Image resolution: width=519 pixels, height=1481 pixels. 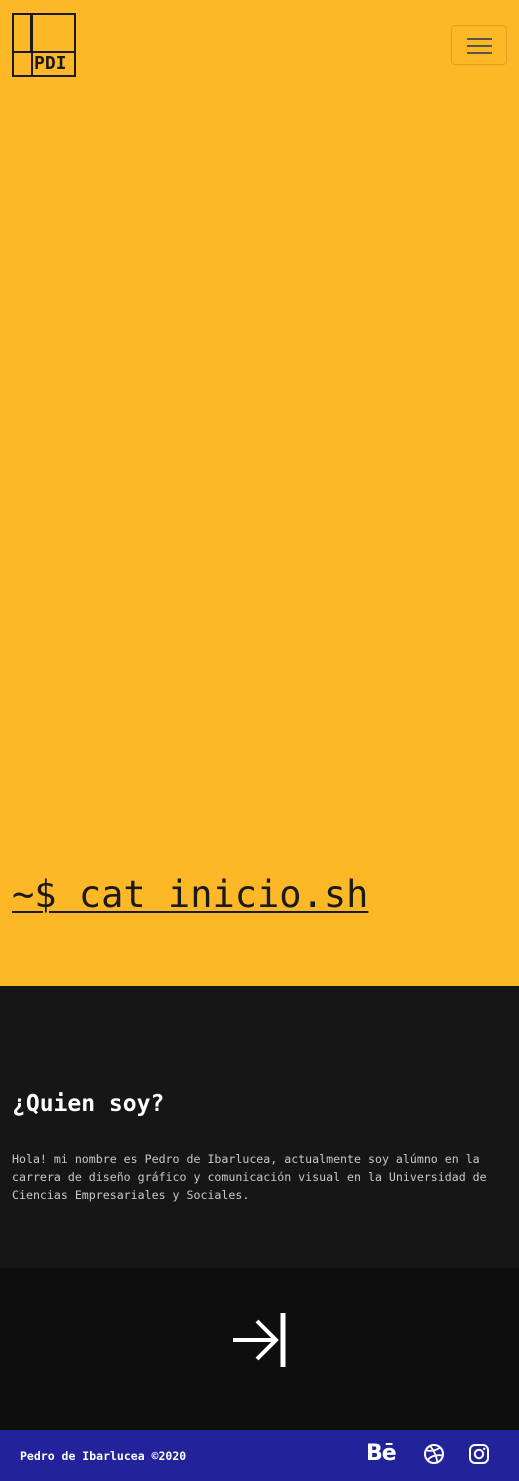 What do you see at coordinates (31, 33) in the screenshot?
I see `logo-grid-line` at bounding box center [31, 33].